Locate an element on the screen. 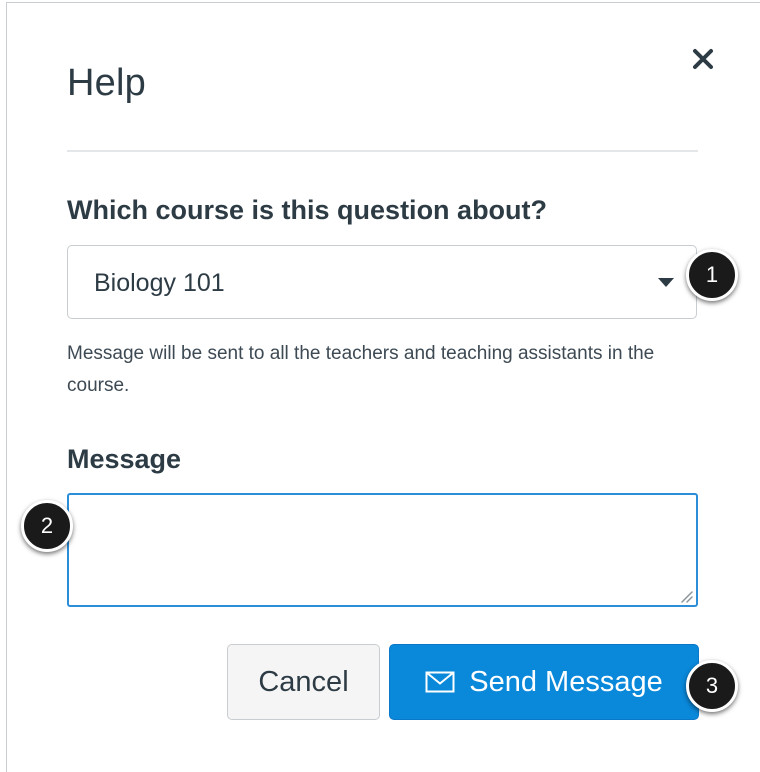  callout-badge-2: 2 is located at coordinates (47, 526).